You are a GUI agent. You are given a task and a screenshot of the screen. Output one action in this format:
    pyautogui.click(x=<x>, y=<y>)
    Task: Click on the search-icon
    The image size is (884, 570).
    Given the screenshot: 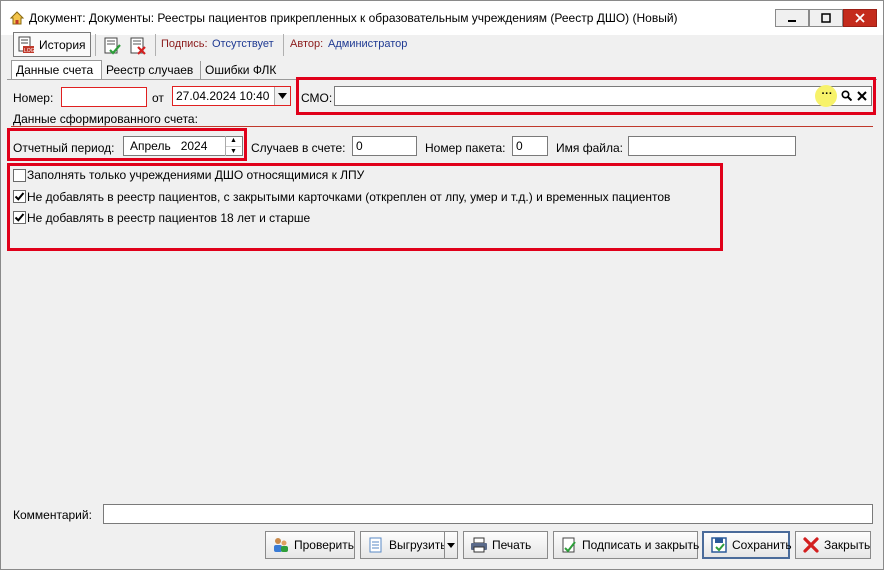 What is the action you would take?
    pyautogui.click(x=846, y=95)
    